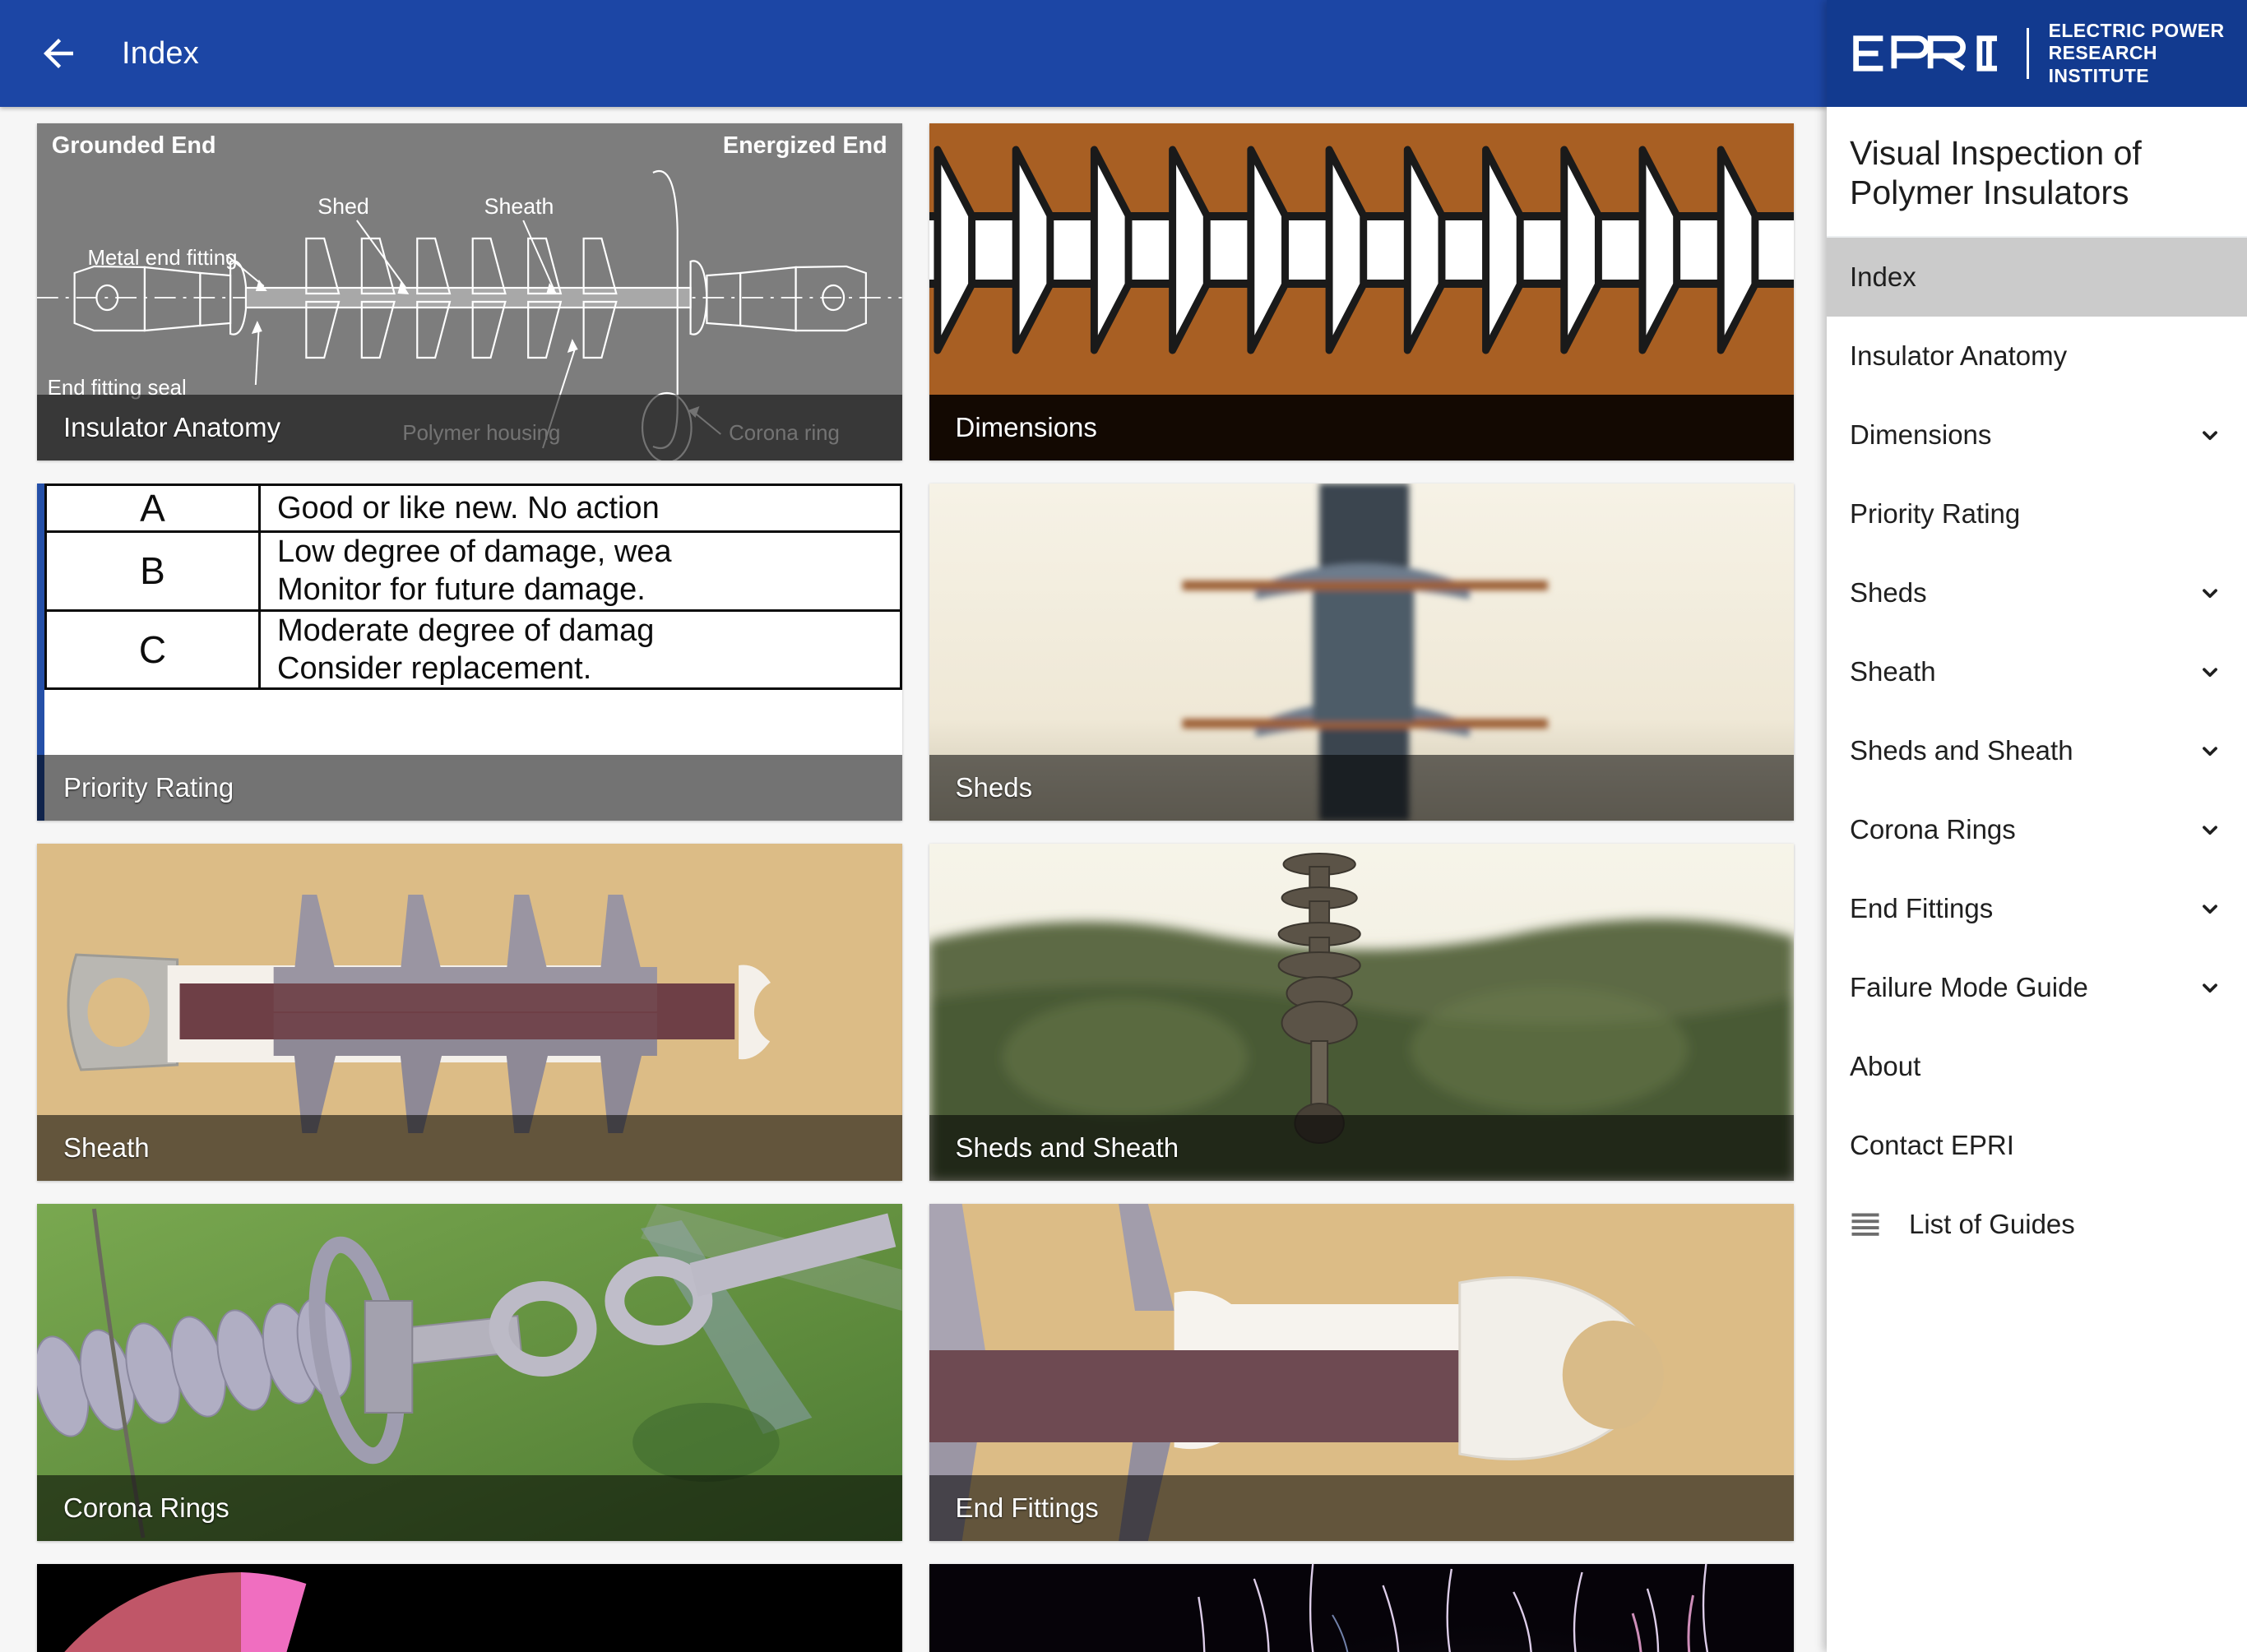  What do you see at coordinates (2037, 277) in the screenshot?
I see `sidebar-item-index: Index` at bounding box center [2037, 277].